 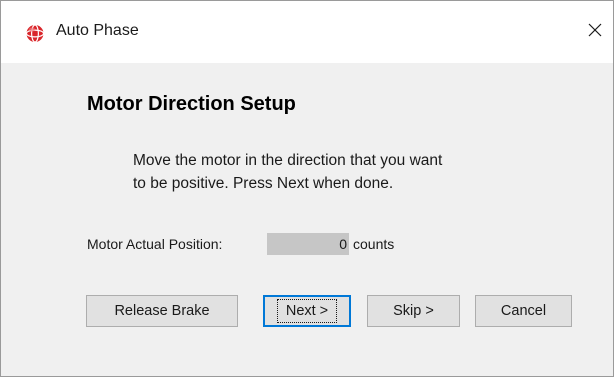 I want to click on close-icon, so click(x=595, y=32).